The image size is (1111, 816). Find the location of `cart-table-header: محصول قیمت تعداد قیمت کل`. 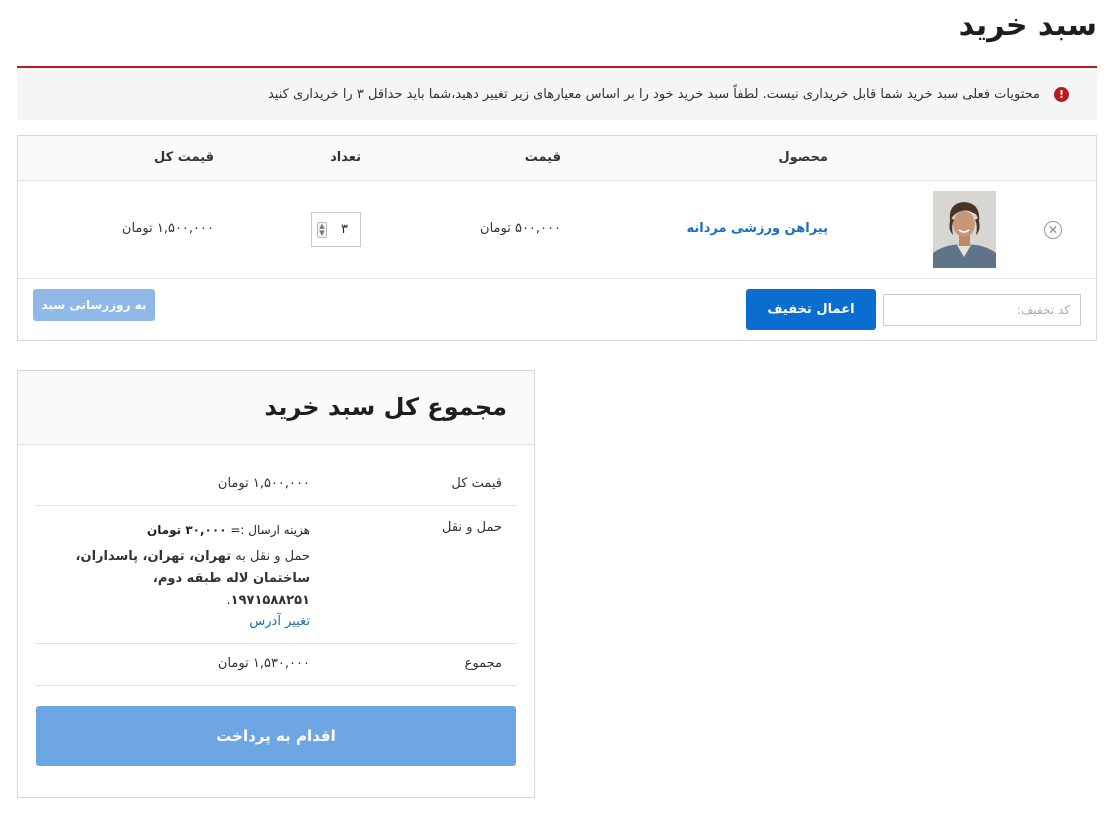

cart-table-header: محصول قیمت تعداد قیمت کل is located at coordinates (557, 158).